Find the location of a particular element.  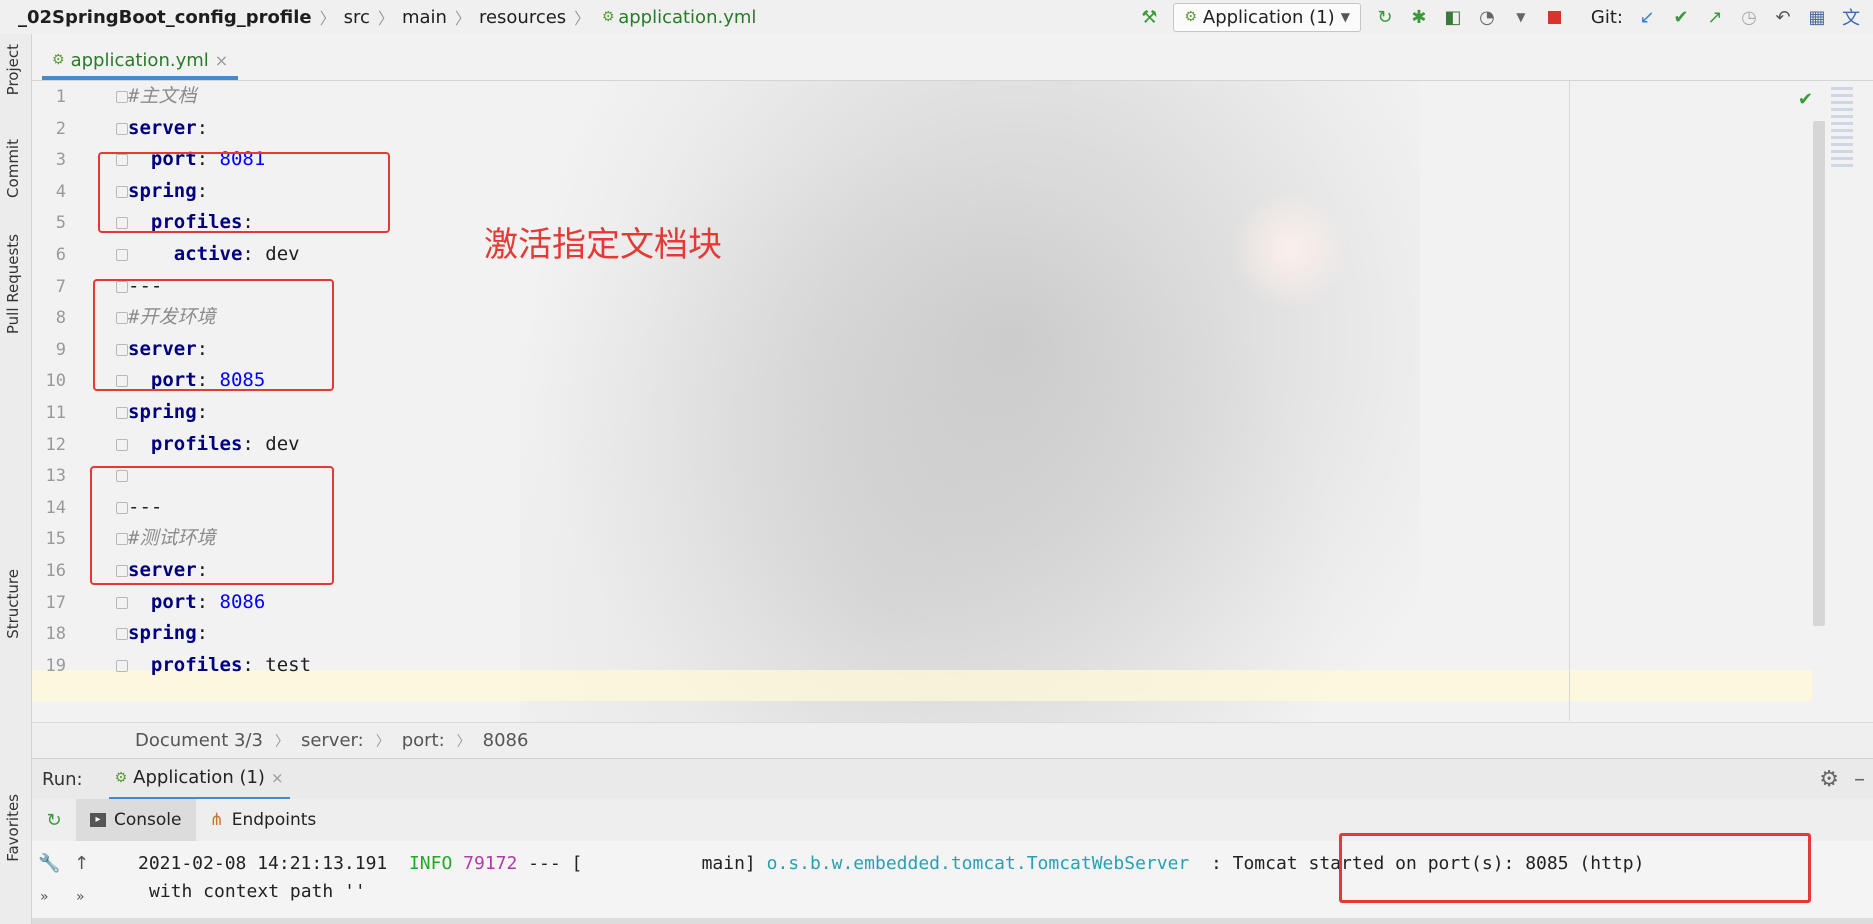

code-line: port: 8086 is located at coordinates (196, 602).